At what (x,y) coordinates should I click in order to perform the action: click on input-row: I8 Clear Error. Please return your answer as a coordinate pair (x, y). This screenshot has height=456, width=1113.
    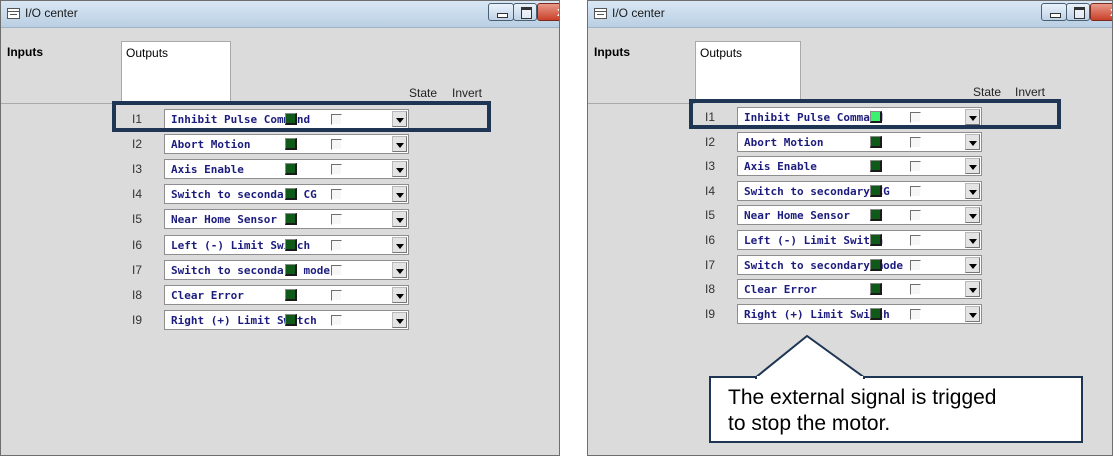
    Looking at the image, I should click on (307, 295).